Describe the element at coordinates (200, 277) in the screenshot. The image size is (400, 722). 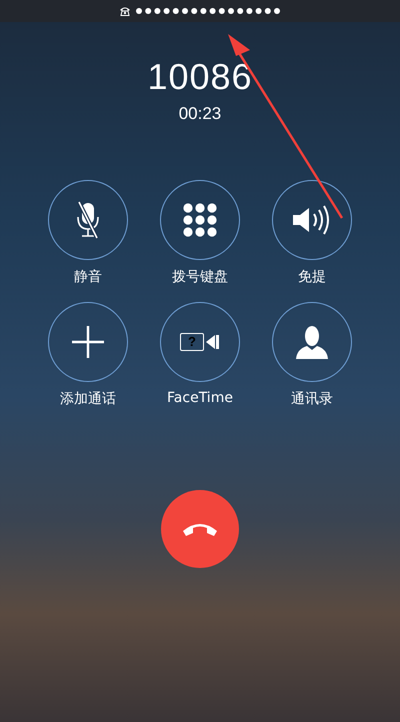
I see `button-label: 拨号键盘` at that location.